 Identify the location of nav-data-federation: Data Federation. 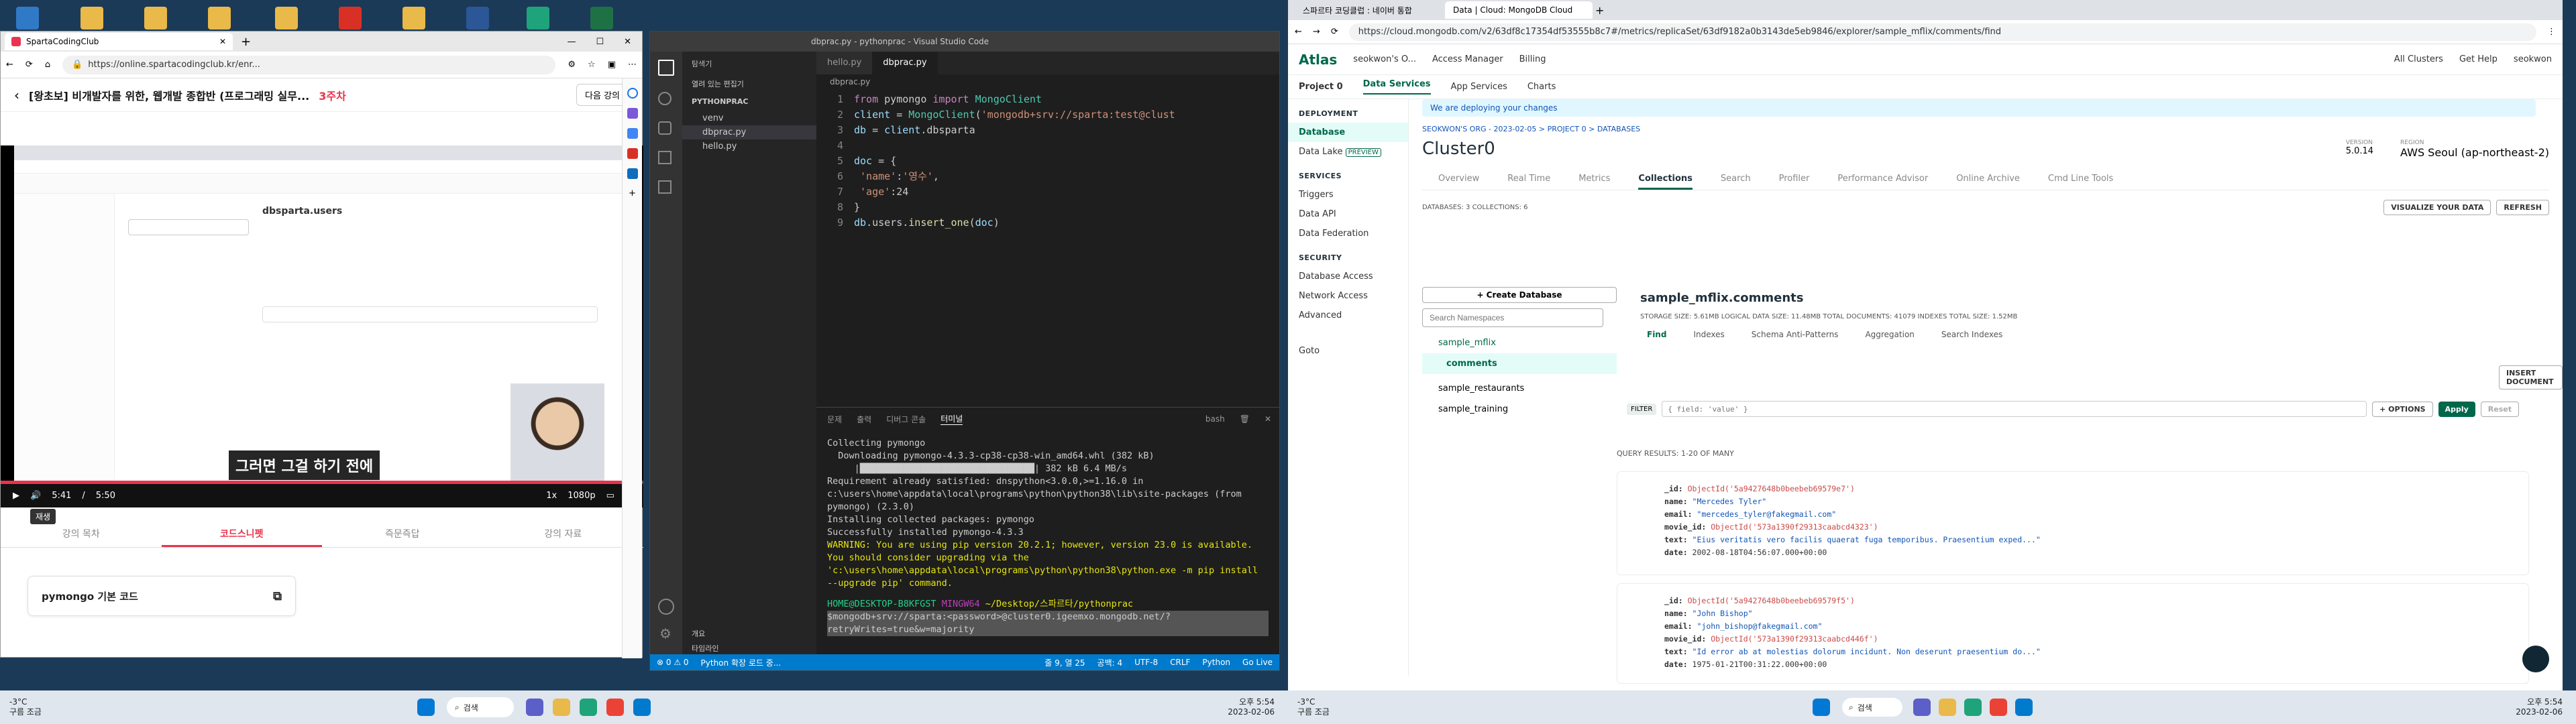
(1348, 233).